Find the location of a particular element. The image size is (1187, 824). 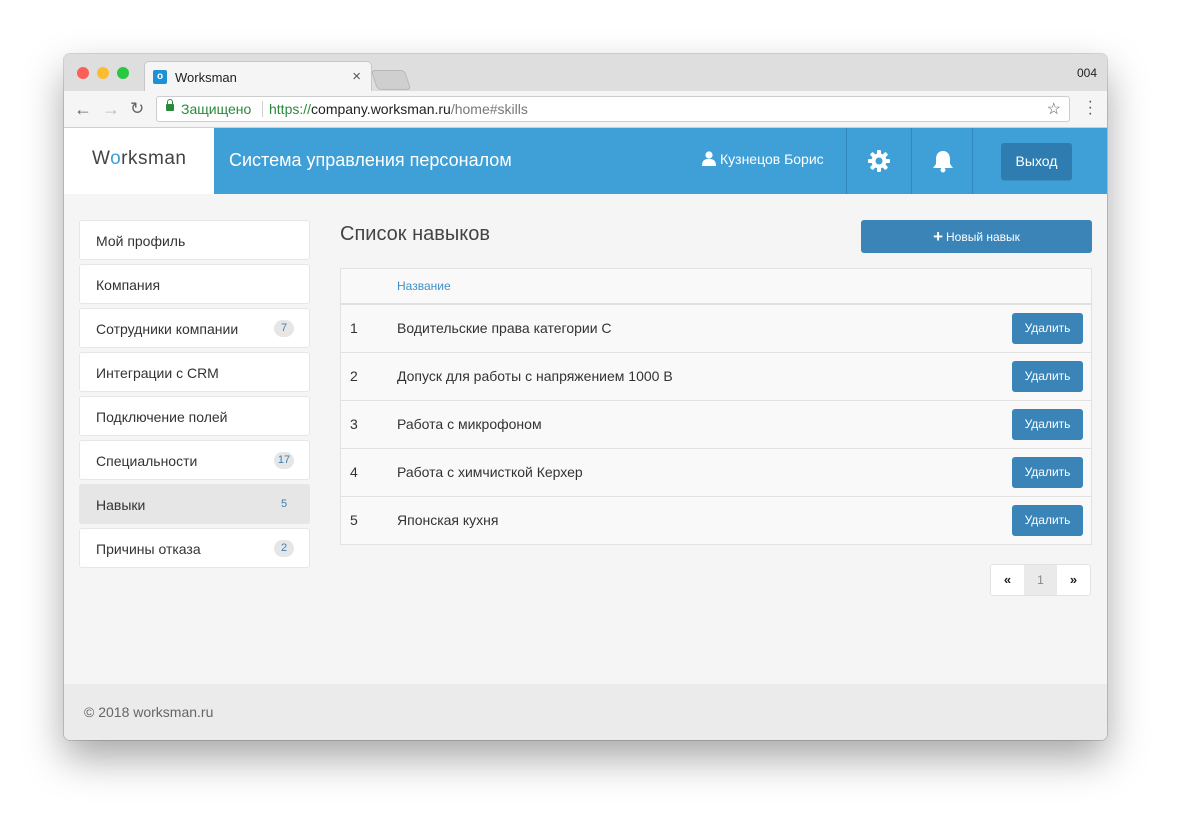

pagination-prev: « is located at coordinates (1007, 580).